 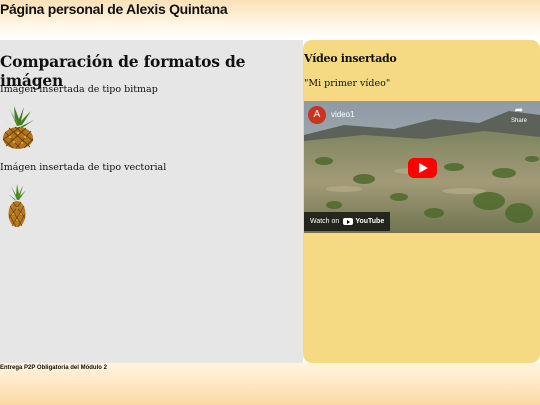 What do you see at coordinates (350, 58) in the screenshot?
I see `video-section-heading: Vídeo insertado` at bounding box center [350, 58].